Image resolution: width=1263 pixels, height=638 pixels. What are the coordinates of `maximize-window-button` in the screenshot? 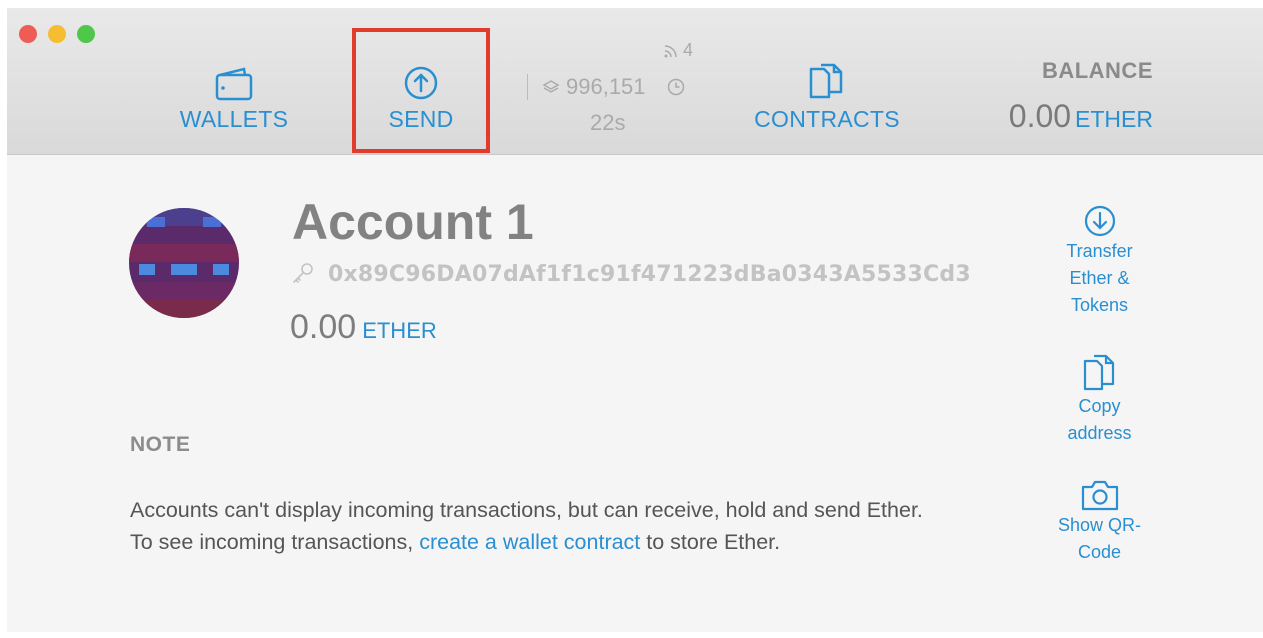 It's located at (86, 34).